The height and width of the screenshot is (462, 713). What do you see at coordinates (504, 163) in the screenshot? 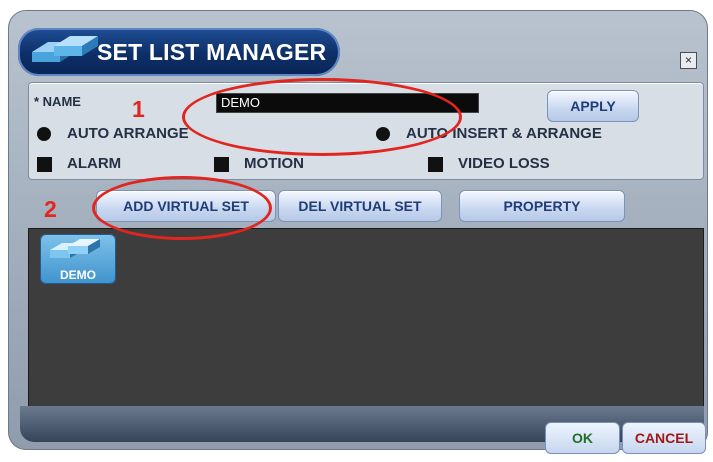
I see `video-loss-label: VIDEO LOSS` at bounding box center [504, 163].